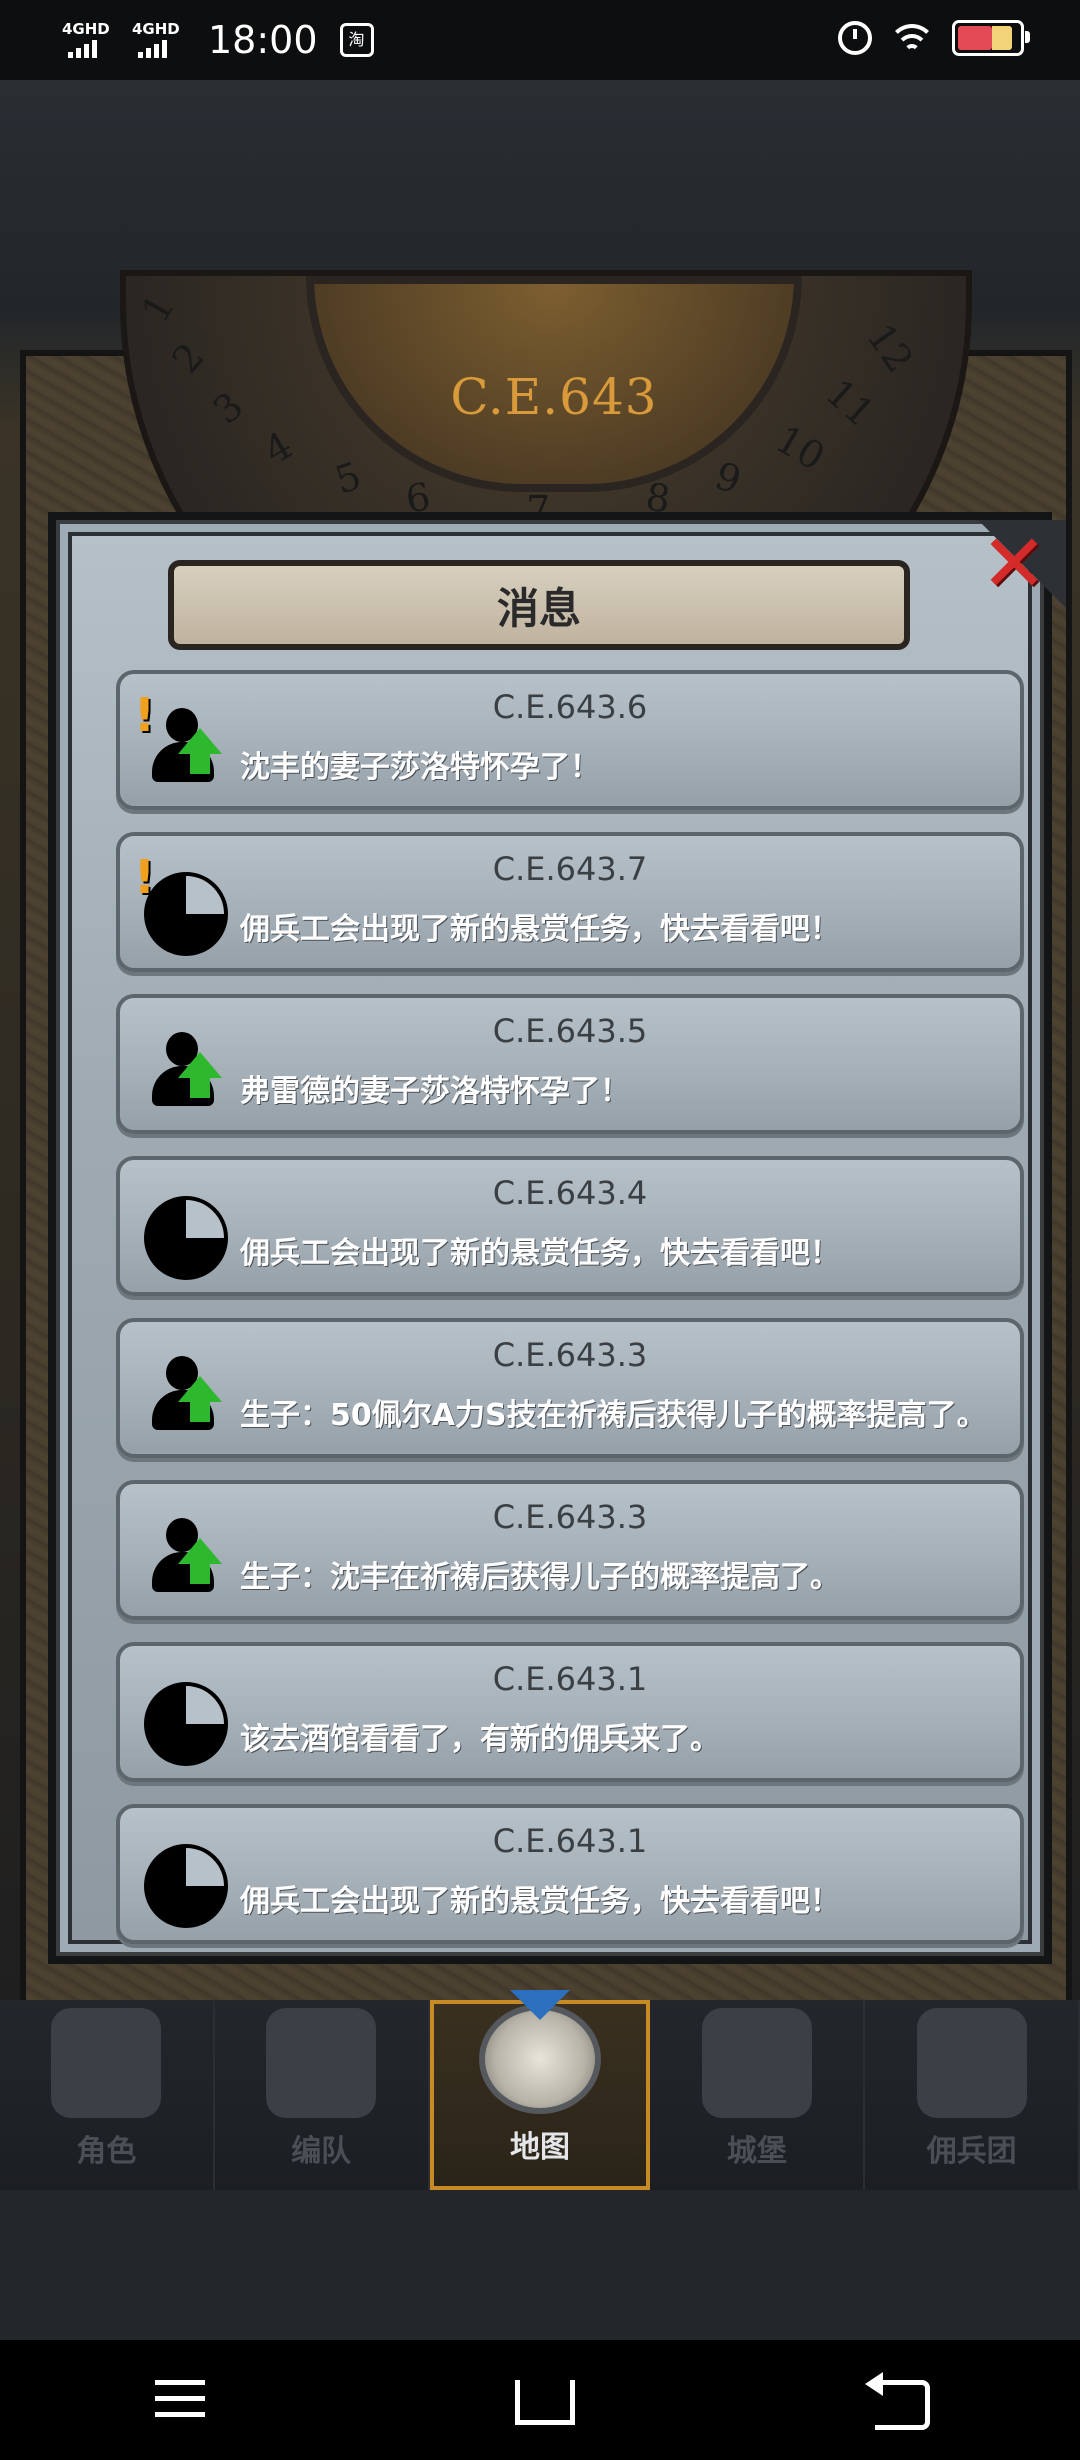 The width and height of the screenshot is (1080, 2460). What do you see at coordinates (570, 740) in the screenshot?
I see `message-item: ! C.E.643.6 沈丰的妻子莎洛特怀孕了！` at bounding box center [570, 740].